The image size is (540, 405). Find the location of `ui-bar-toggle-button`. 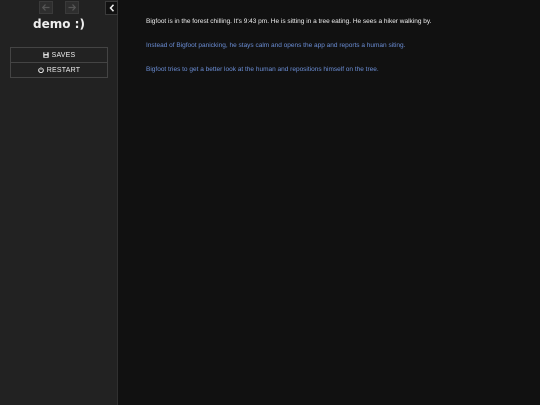

ui-bar-toggle-button is located at coordinates (111, 8).